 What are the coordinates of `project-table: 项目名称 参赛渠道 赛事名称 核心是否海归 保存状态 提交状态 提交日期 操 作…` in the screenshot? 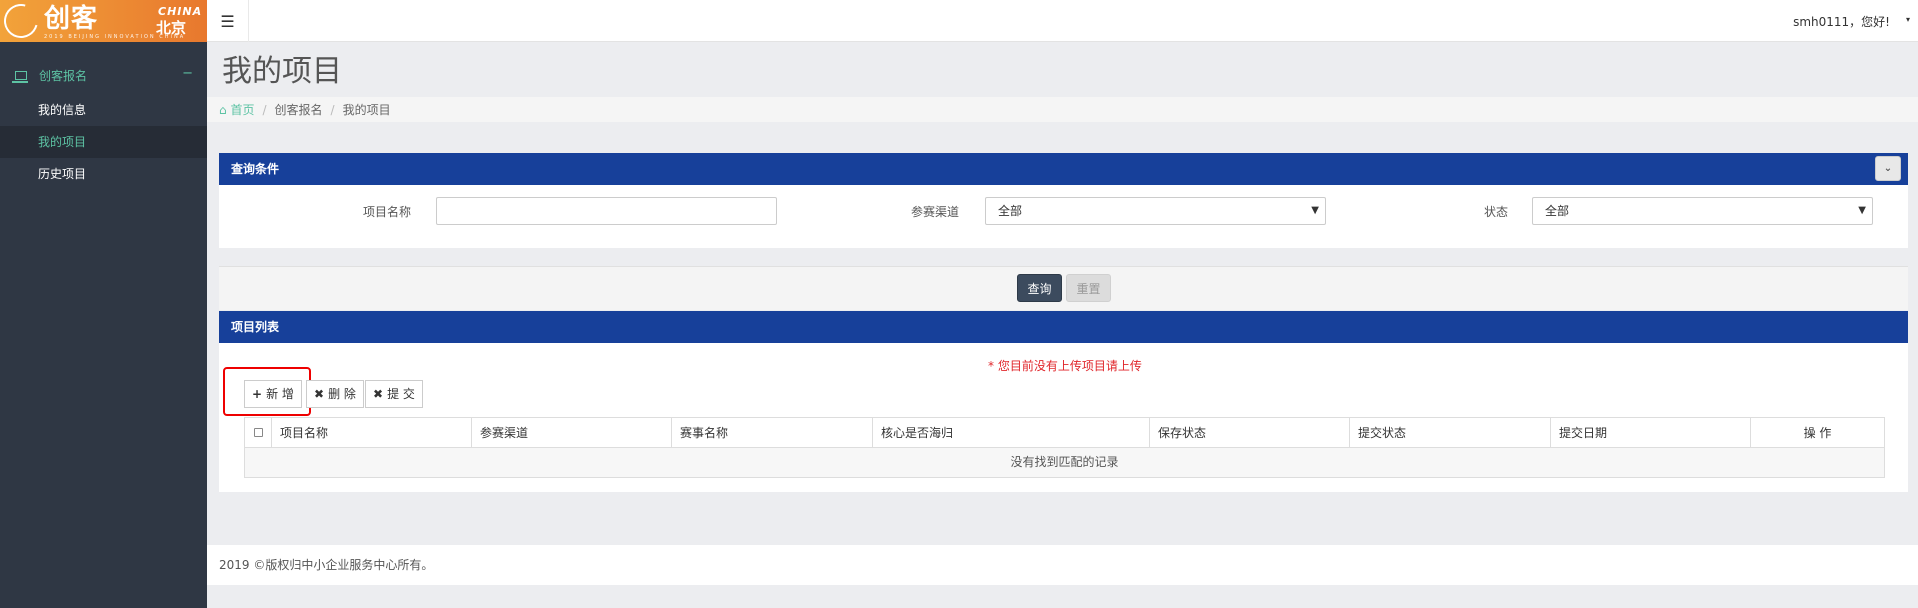 It's located at (1064, 447).